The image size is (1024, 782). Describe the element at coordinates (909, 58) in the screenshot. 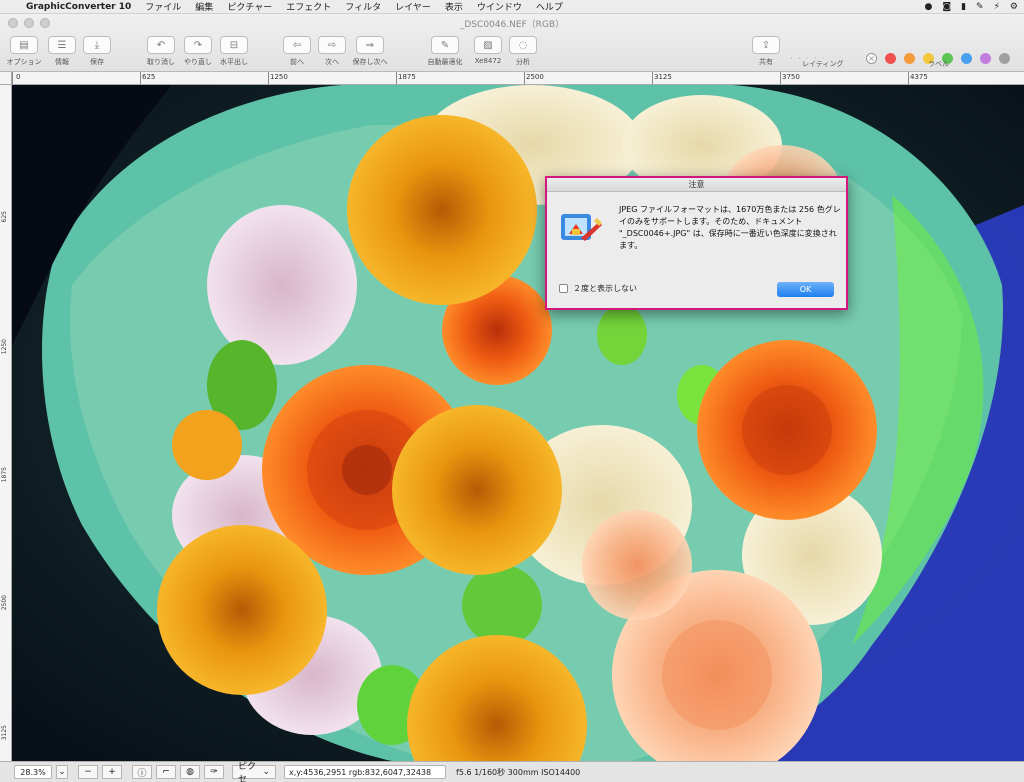

I see `label-orange` at that location.